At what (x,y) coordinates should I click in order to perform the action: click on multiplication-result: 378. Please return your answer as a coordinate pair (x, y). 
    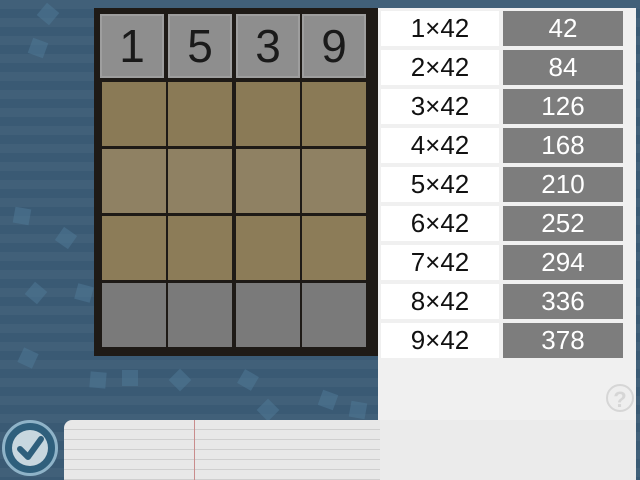
    Looking at the image, I should click on (563, 340).